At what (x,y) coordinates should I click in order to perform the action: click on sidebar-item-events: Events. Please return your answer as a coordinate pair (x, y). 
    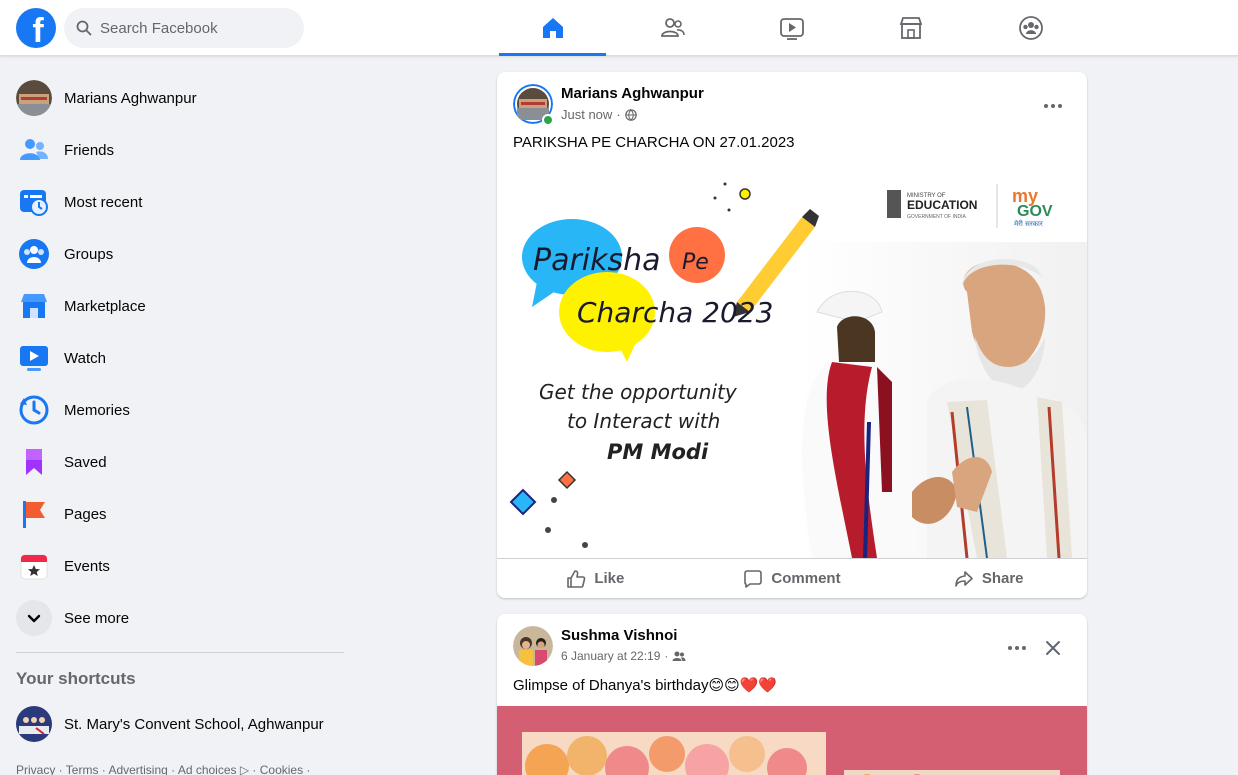
    Looking at the image, I should click on (180, 566).